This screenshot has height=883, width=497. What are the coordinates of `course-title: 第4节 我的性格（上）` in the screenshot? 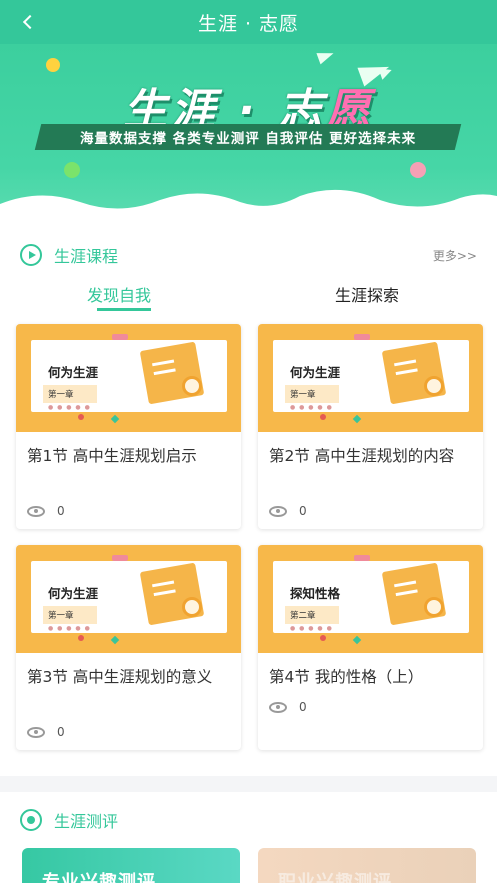 It's located at (346, 677).